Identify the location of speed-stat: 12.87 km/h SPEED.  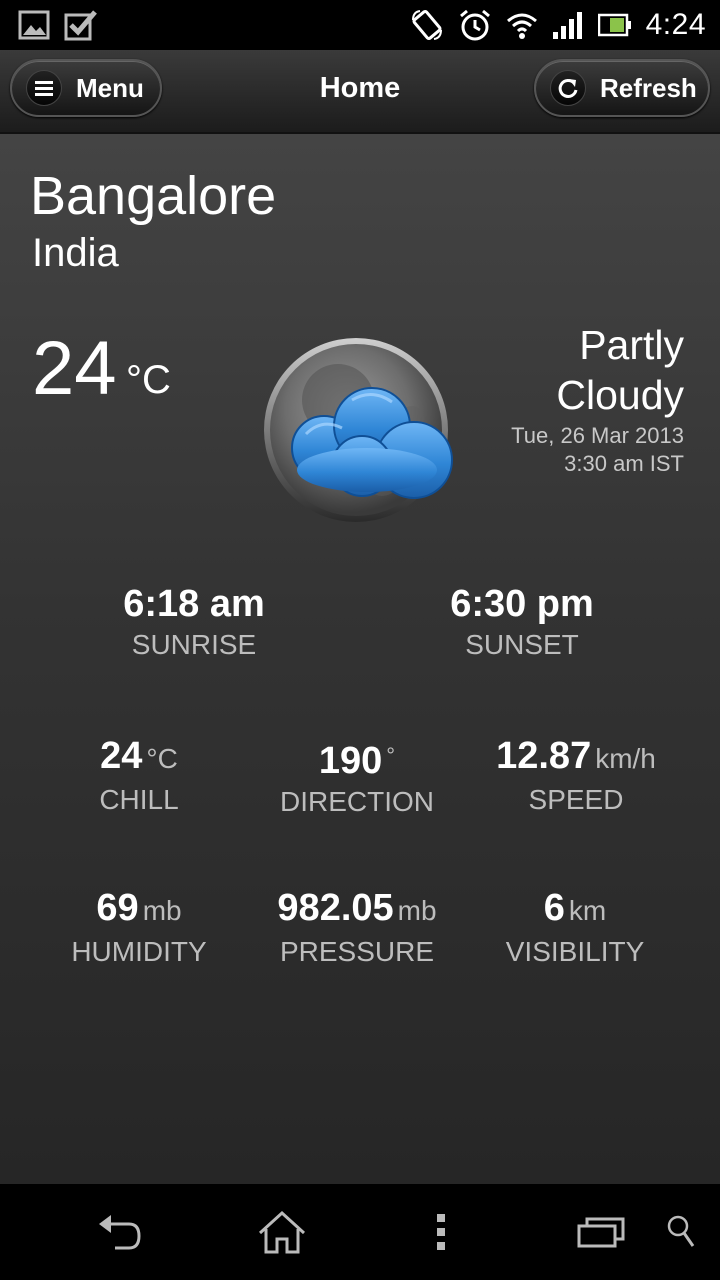
(576, 775).